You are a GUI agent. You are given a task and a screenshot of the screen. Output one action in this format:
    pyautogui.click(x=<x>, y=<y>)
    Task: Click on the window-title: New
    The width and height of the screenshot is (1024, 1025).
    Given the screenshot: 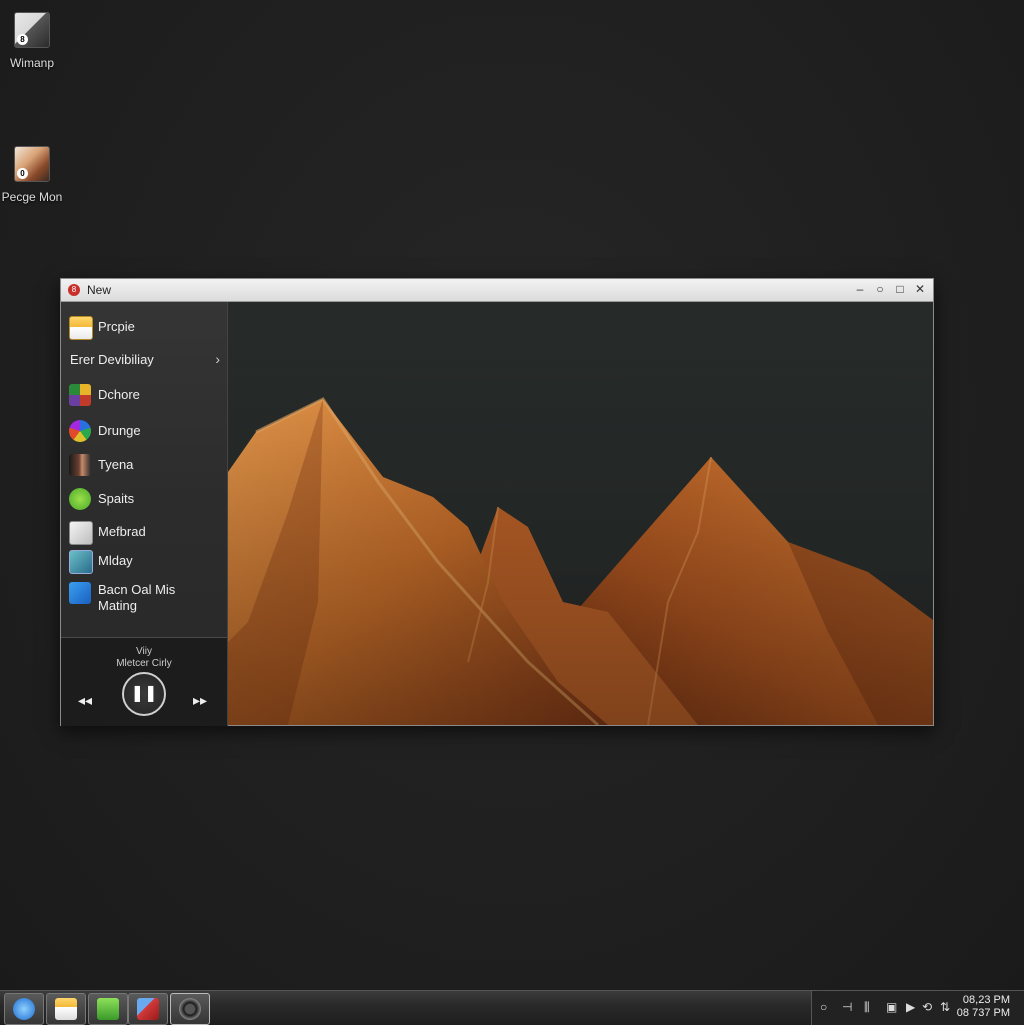 What is the action you would take?
    pyautogui.click(x=99, y=290)
    